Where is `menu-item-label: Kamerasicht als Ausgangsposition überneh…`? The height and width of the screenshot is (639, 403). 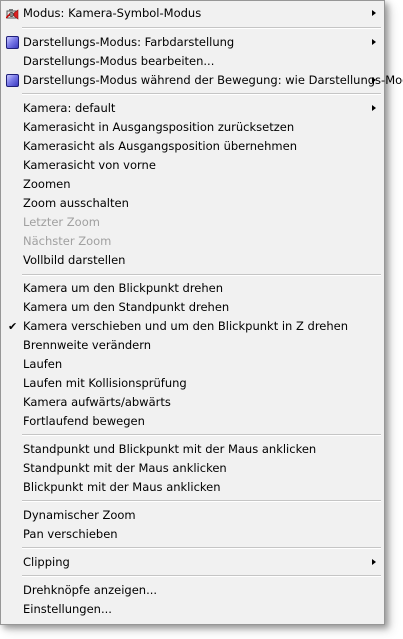
menu-item-label: Kamerasicht als Ausgangsposition überneh… is located at coordinates (160, 146).